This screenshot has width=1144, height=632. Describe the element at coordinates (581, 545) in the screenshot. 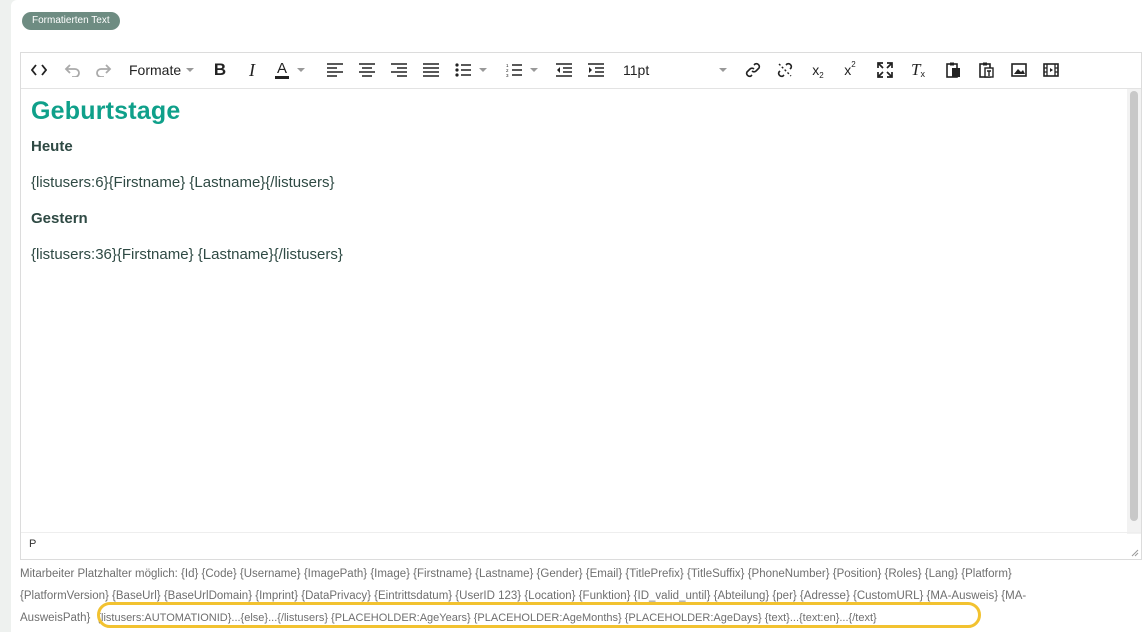

I see `editor-statusbar: P` at that location.